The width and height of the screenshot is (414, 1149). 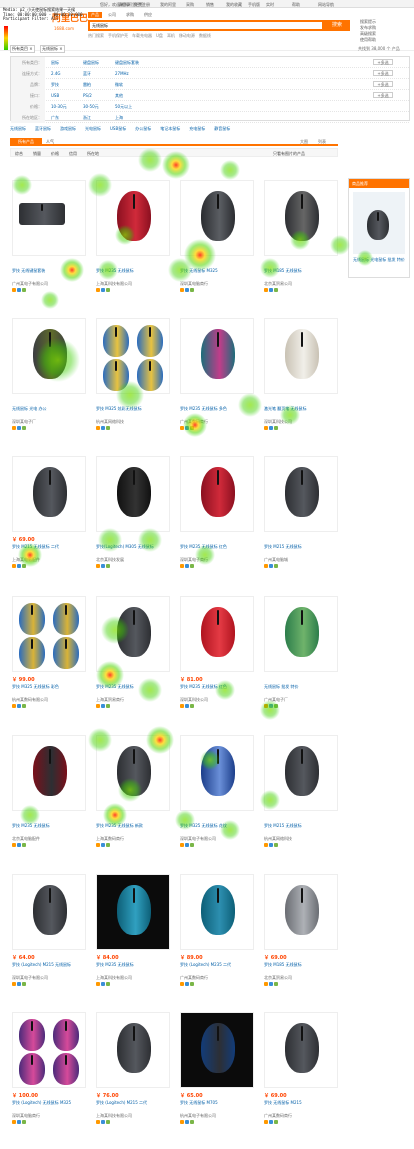 What do you see at coordinates (119, 96) in the screenshot?
I see `filter-option: 其他` at bounding box center [119, 96].